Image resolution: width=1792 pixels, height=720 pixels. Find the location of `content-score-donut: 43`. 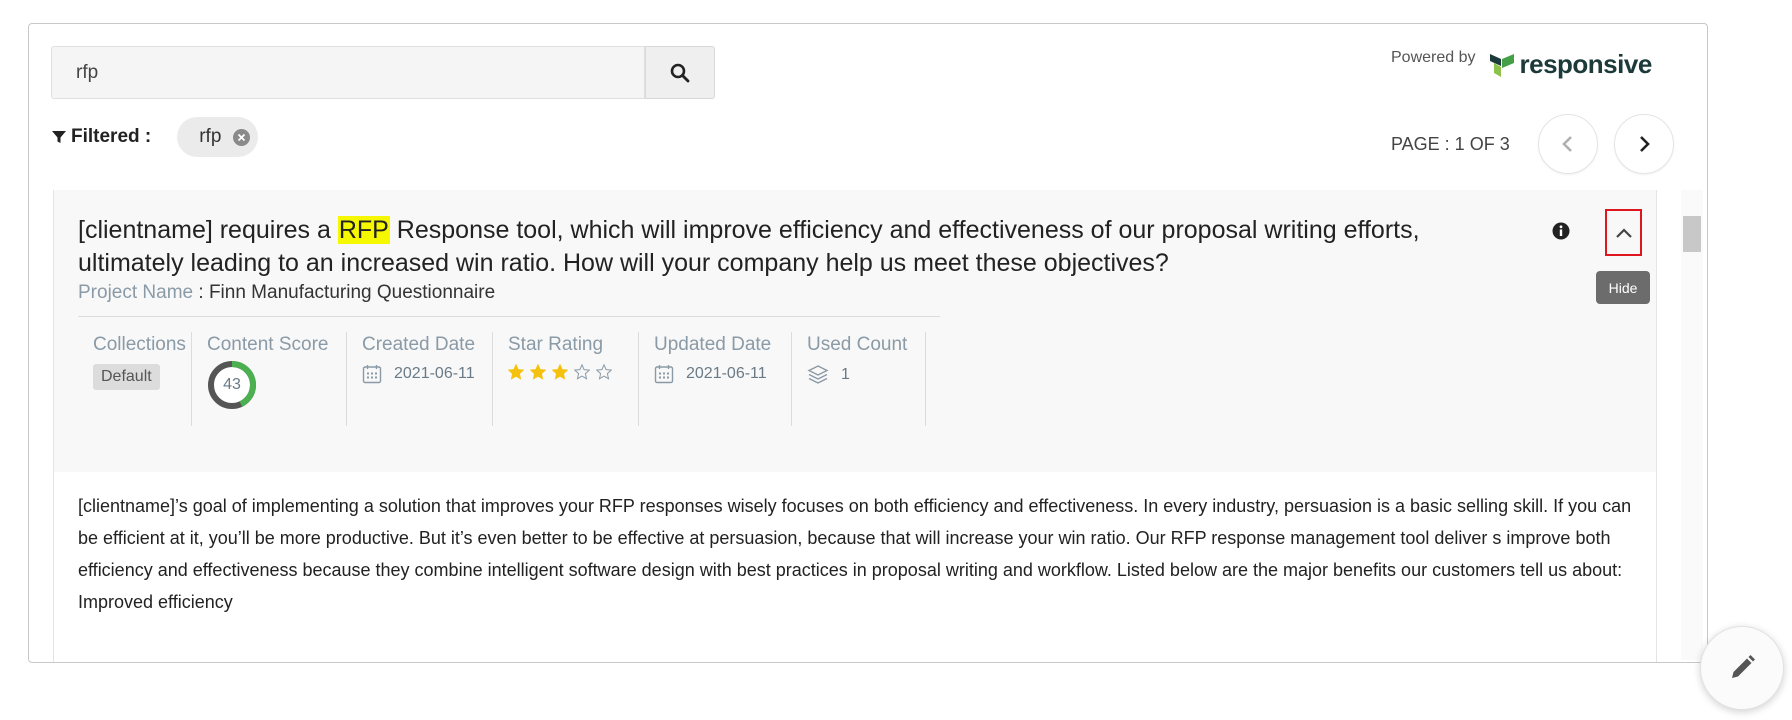

content-score-donut: 43 is located at coordinates (232, 385).